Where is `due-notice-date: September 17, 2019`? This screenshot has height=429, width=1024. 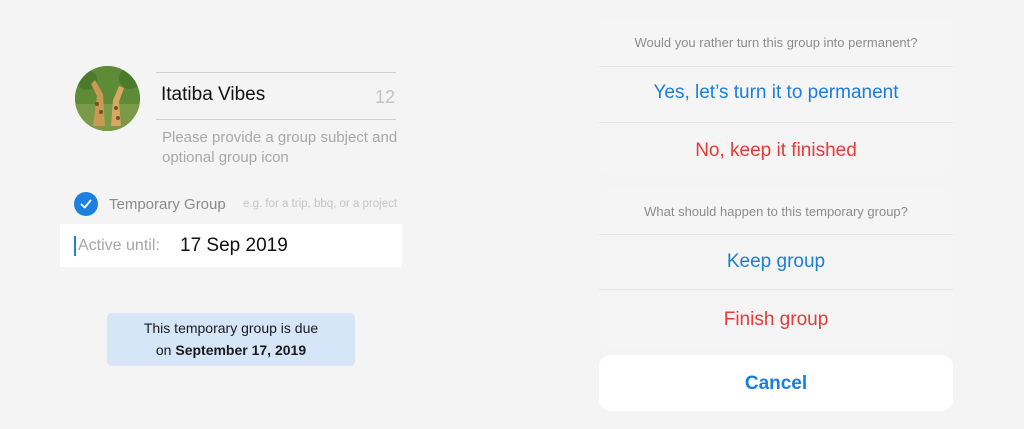 due-notice-date: September 17, 2019 is located at coordinates (241, 350).